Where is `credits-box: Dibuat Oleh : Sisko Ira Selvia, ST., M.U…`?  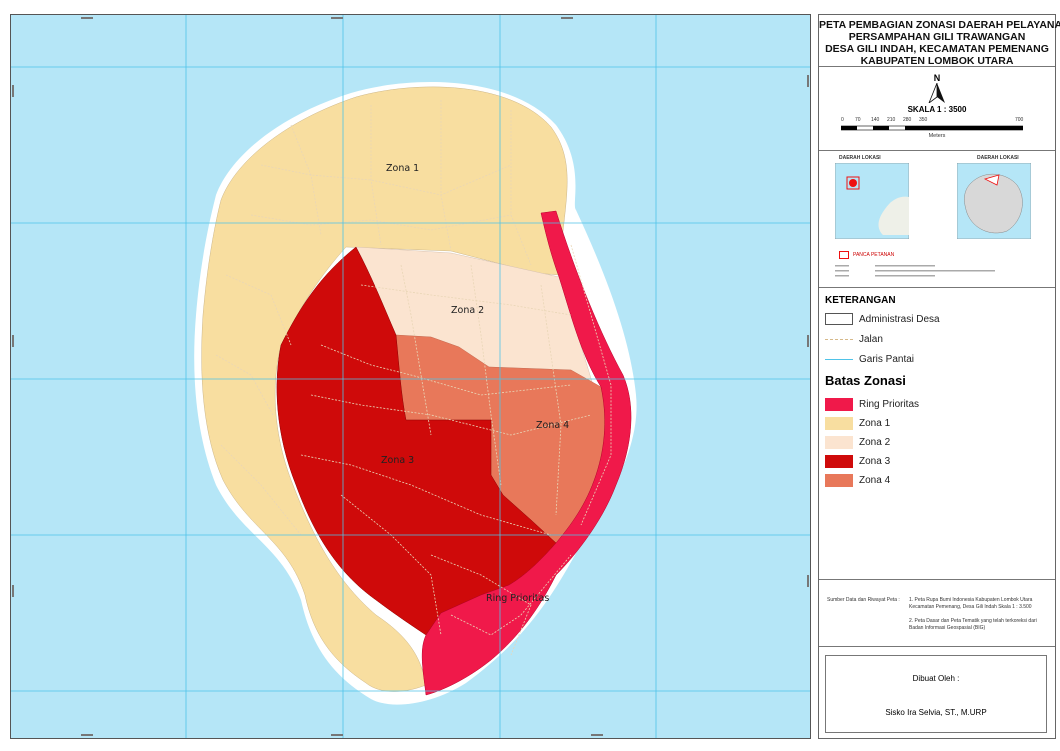 credits-box: Dibuat Oleh : Sisko Ira Selvia, ST., M.U… is located at coordinates (936, 694).